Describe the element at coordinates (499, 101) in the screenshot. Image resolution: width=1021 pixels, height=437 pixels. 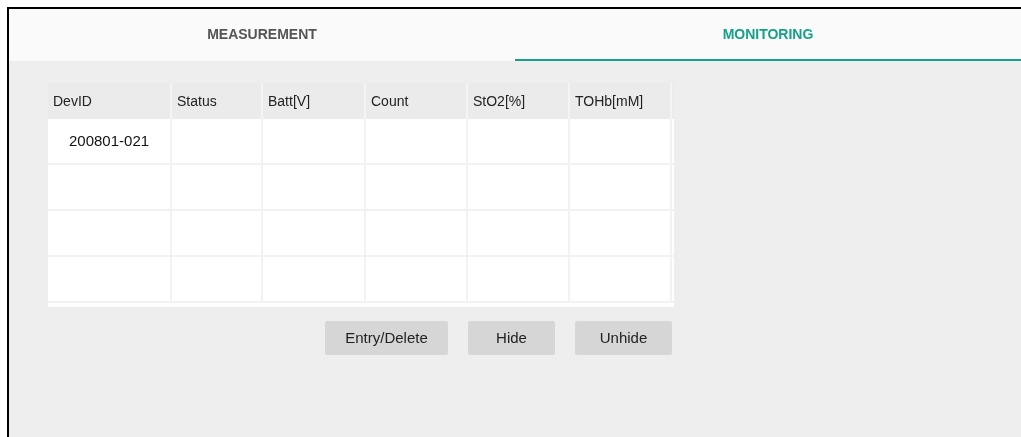
I see `column-header: StO2[%]` at that location.